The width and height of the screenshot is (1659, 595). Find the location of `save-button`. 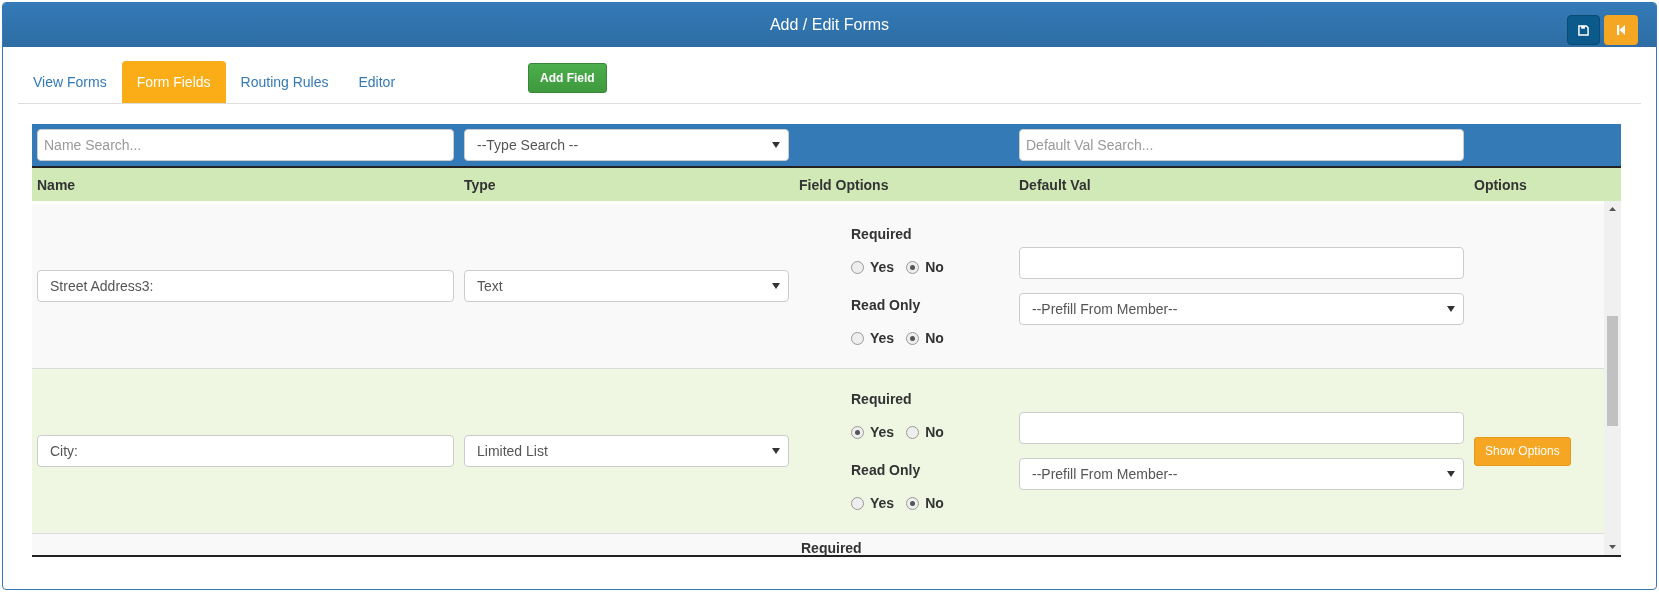

save-button is located at coordinates (1583, 30).